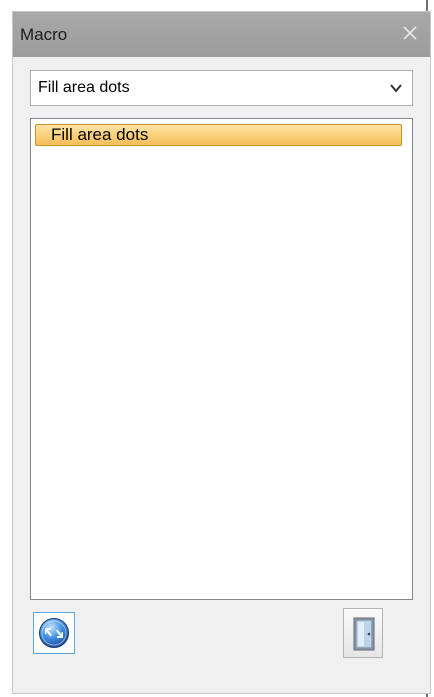 This screenshot has height=697, width=434. I want to click on list-item-label: Fill area dots, so click(100, 134).